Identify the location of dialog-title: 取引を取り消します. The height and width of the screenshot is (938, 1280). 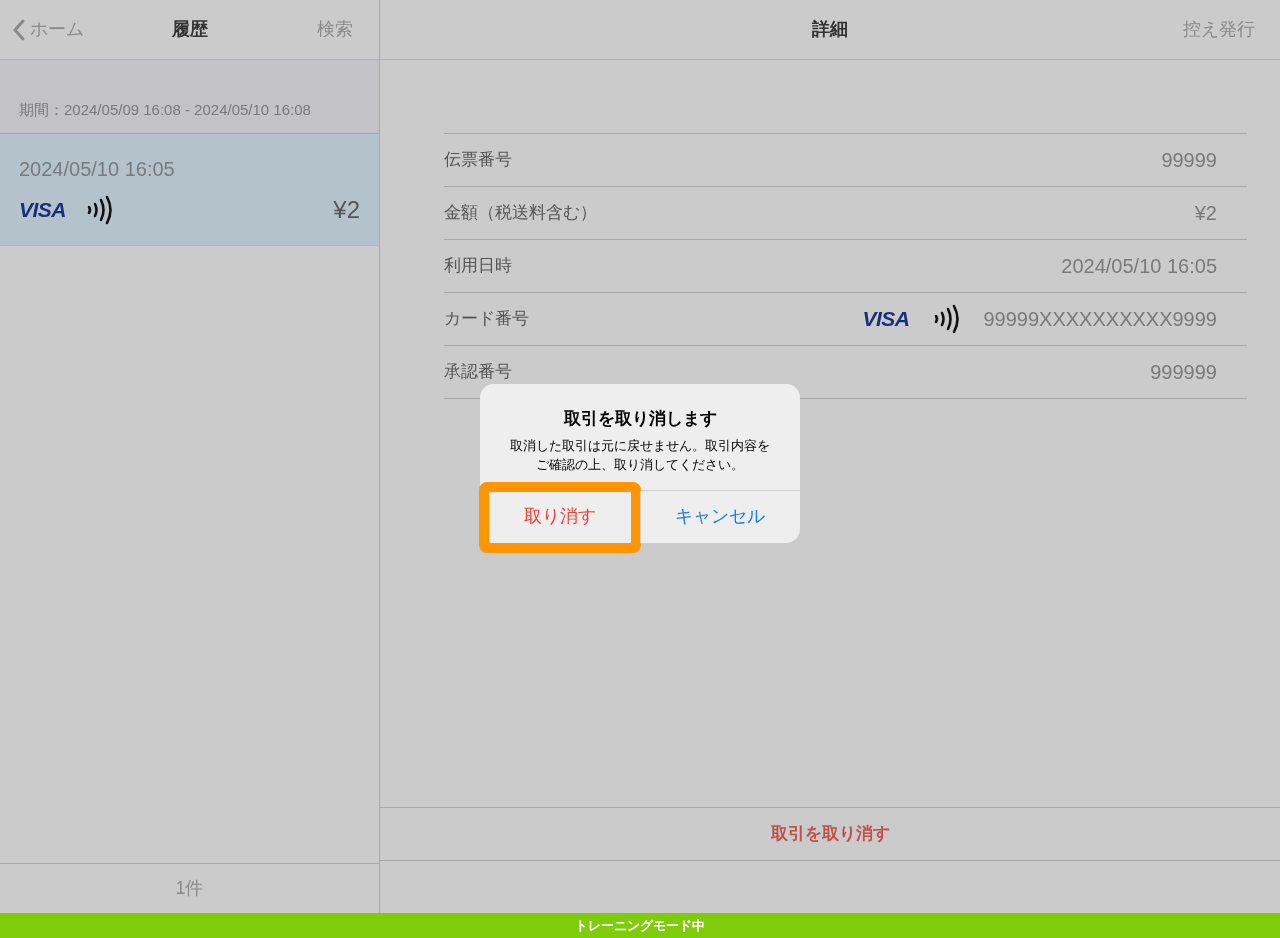
(640, 419).